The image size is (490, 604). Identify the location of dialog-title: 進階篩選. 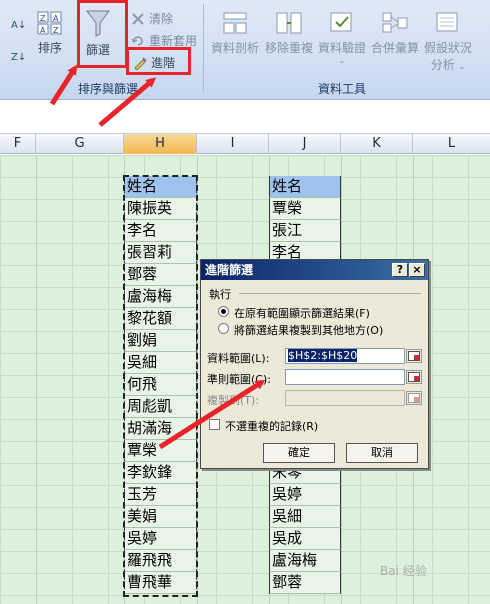
(229, 270).